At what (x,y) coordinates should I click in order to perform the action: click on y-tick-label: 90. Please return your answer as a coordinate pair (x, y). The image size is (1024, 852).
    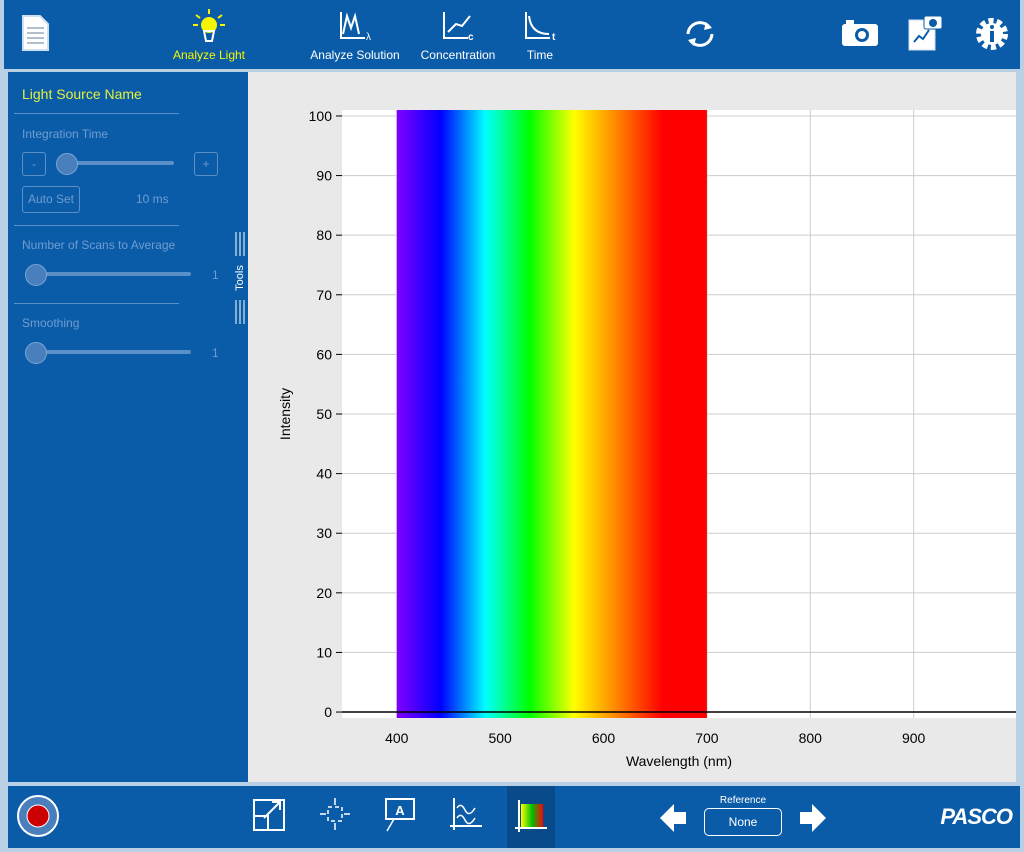
    Looking at the image, I should click on (324, 176).